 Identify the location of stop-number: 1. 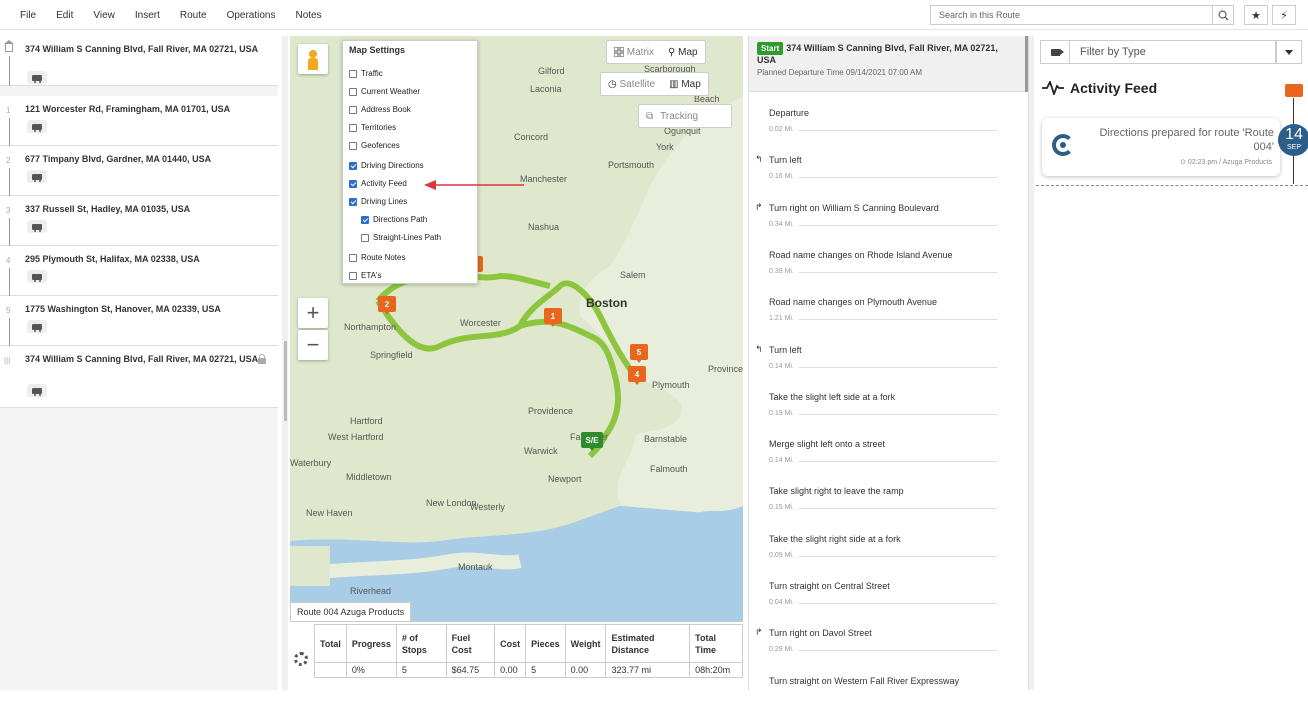
(8, 110).